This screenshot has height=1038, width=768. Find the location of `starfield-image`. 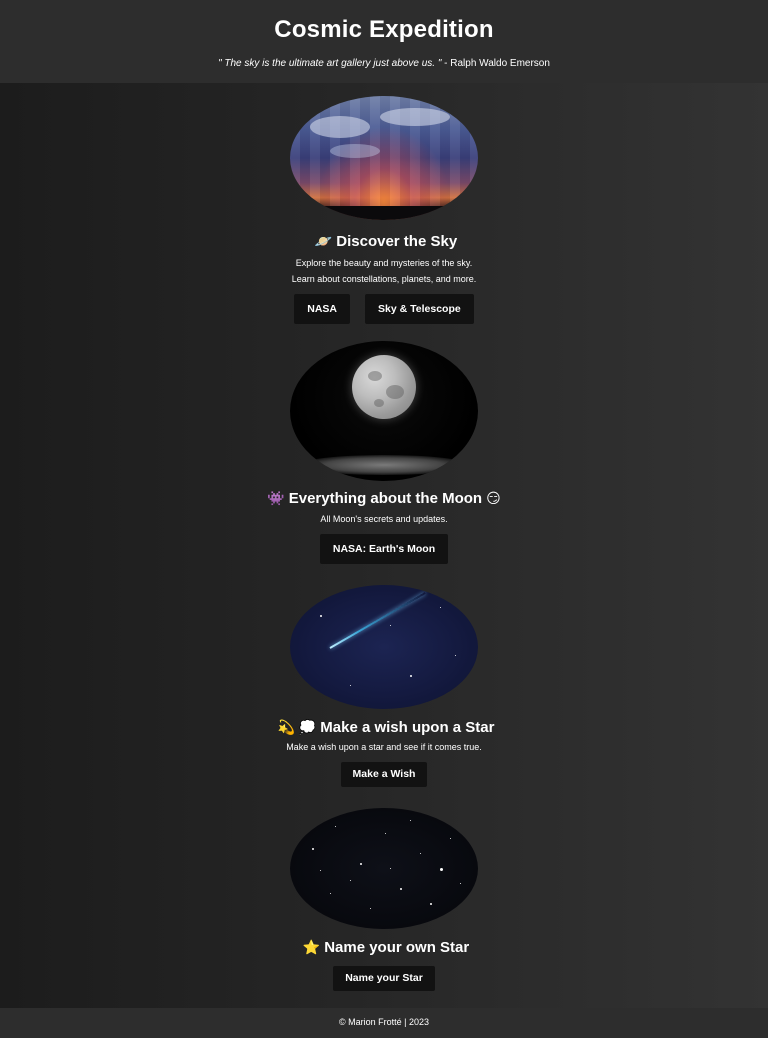

starfield-image is located at coordinates (384, 868).